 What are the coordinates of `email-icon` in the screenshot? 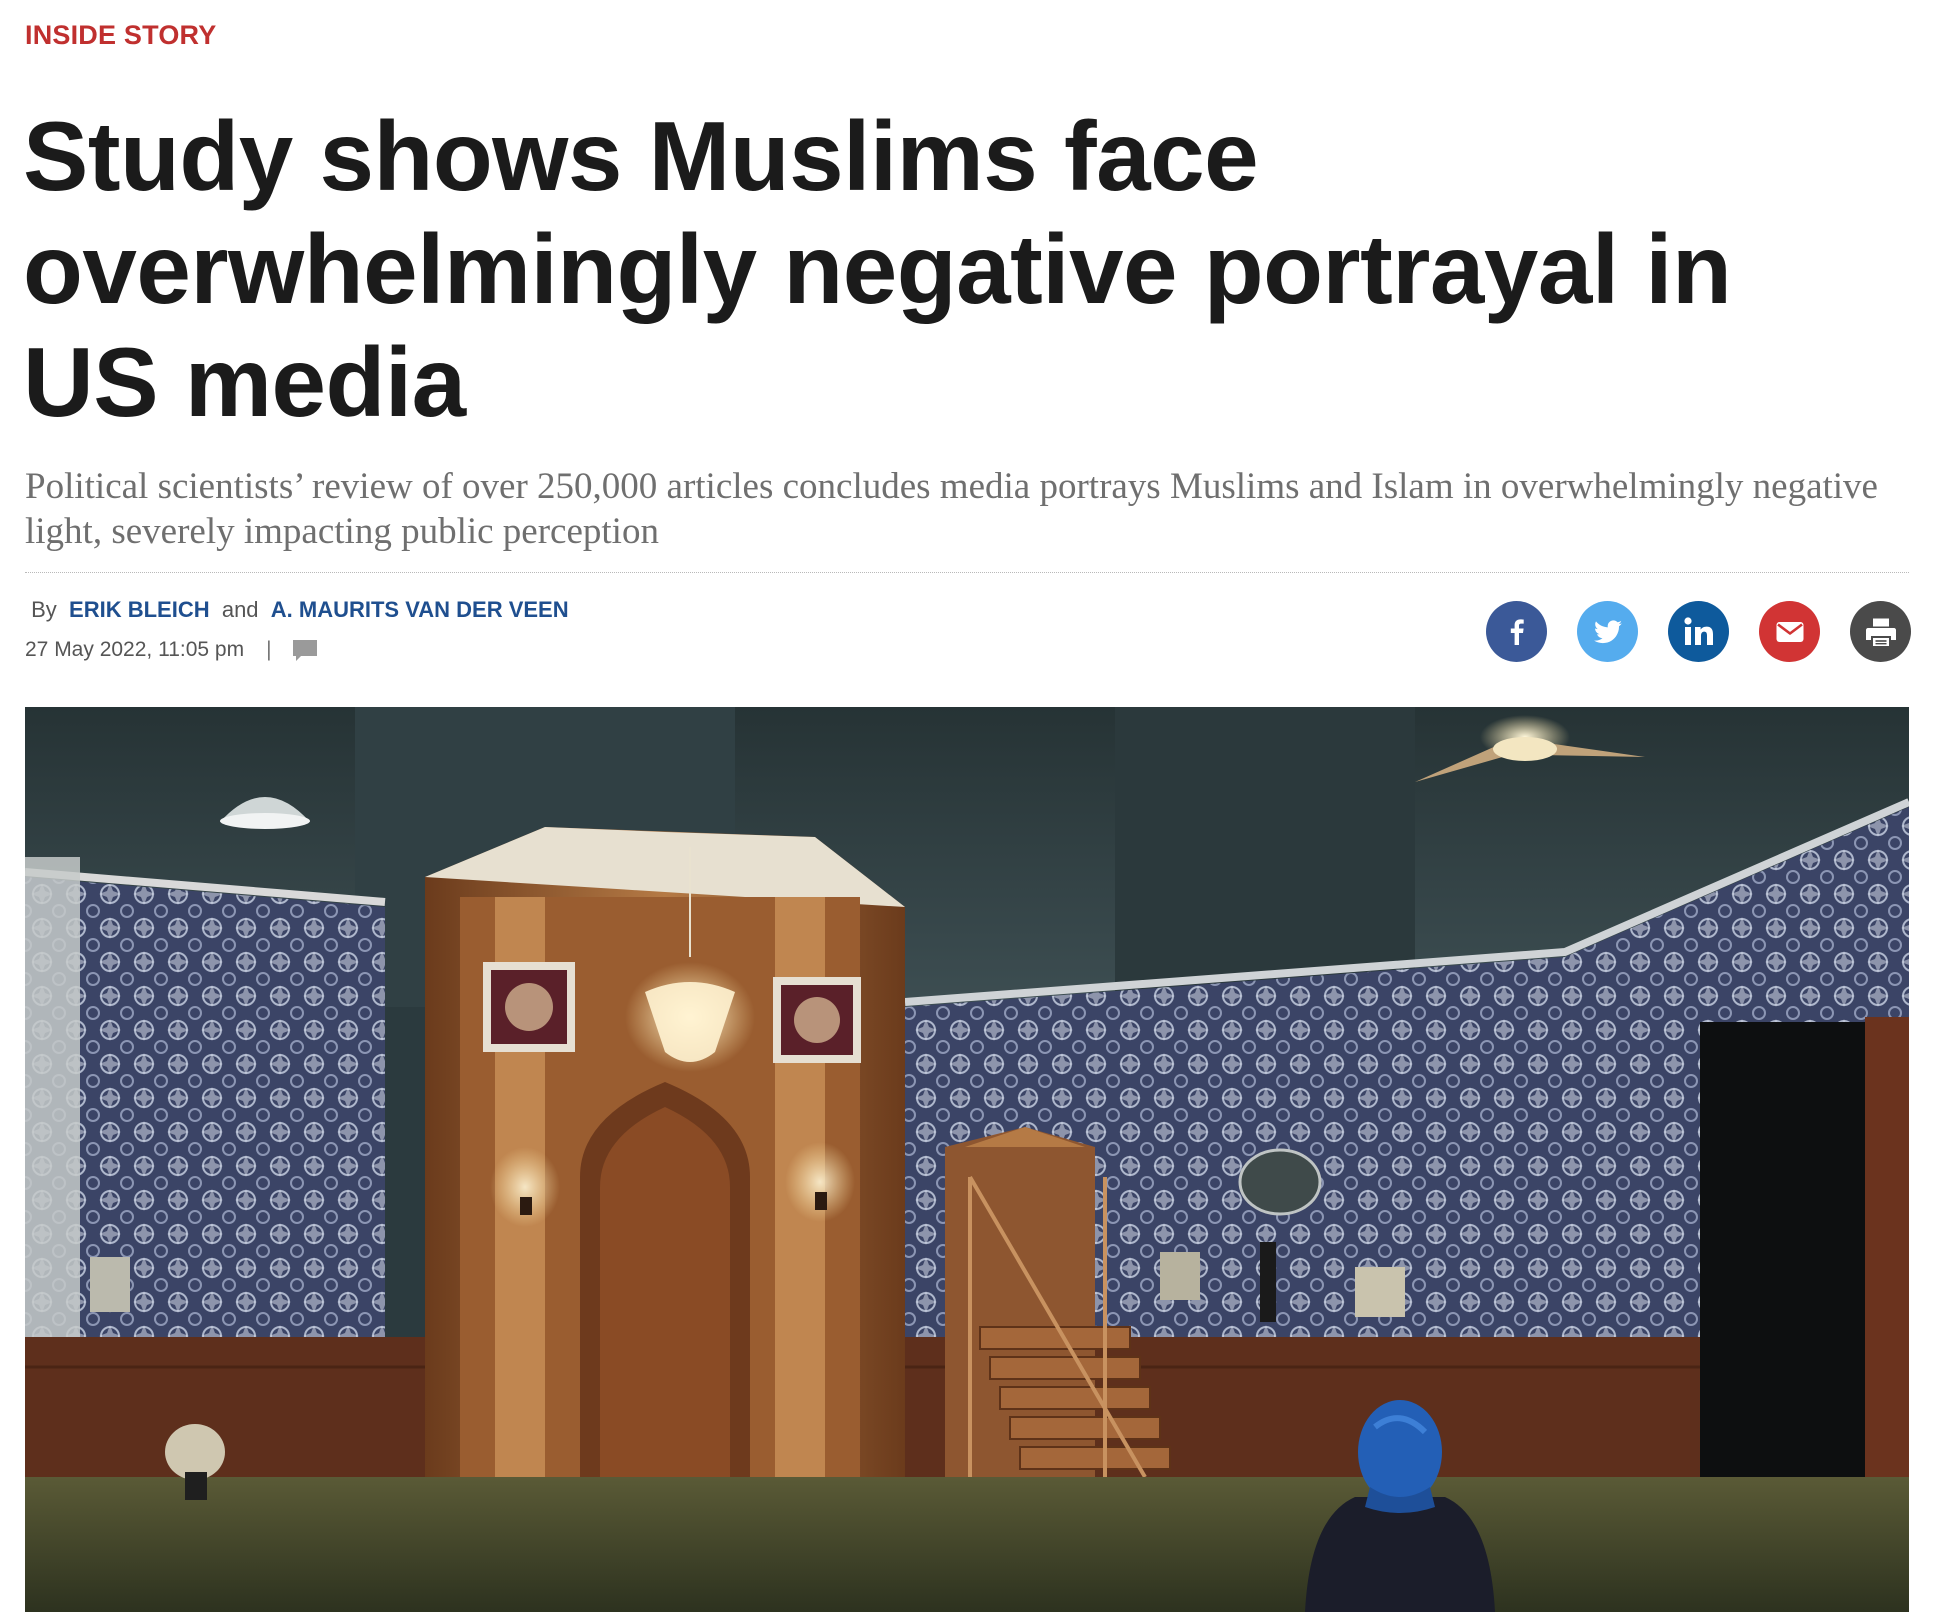 It's located at (1789, 631).